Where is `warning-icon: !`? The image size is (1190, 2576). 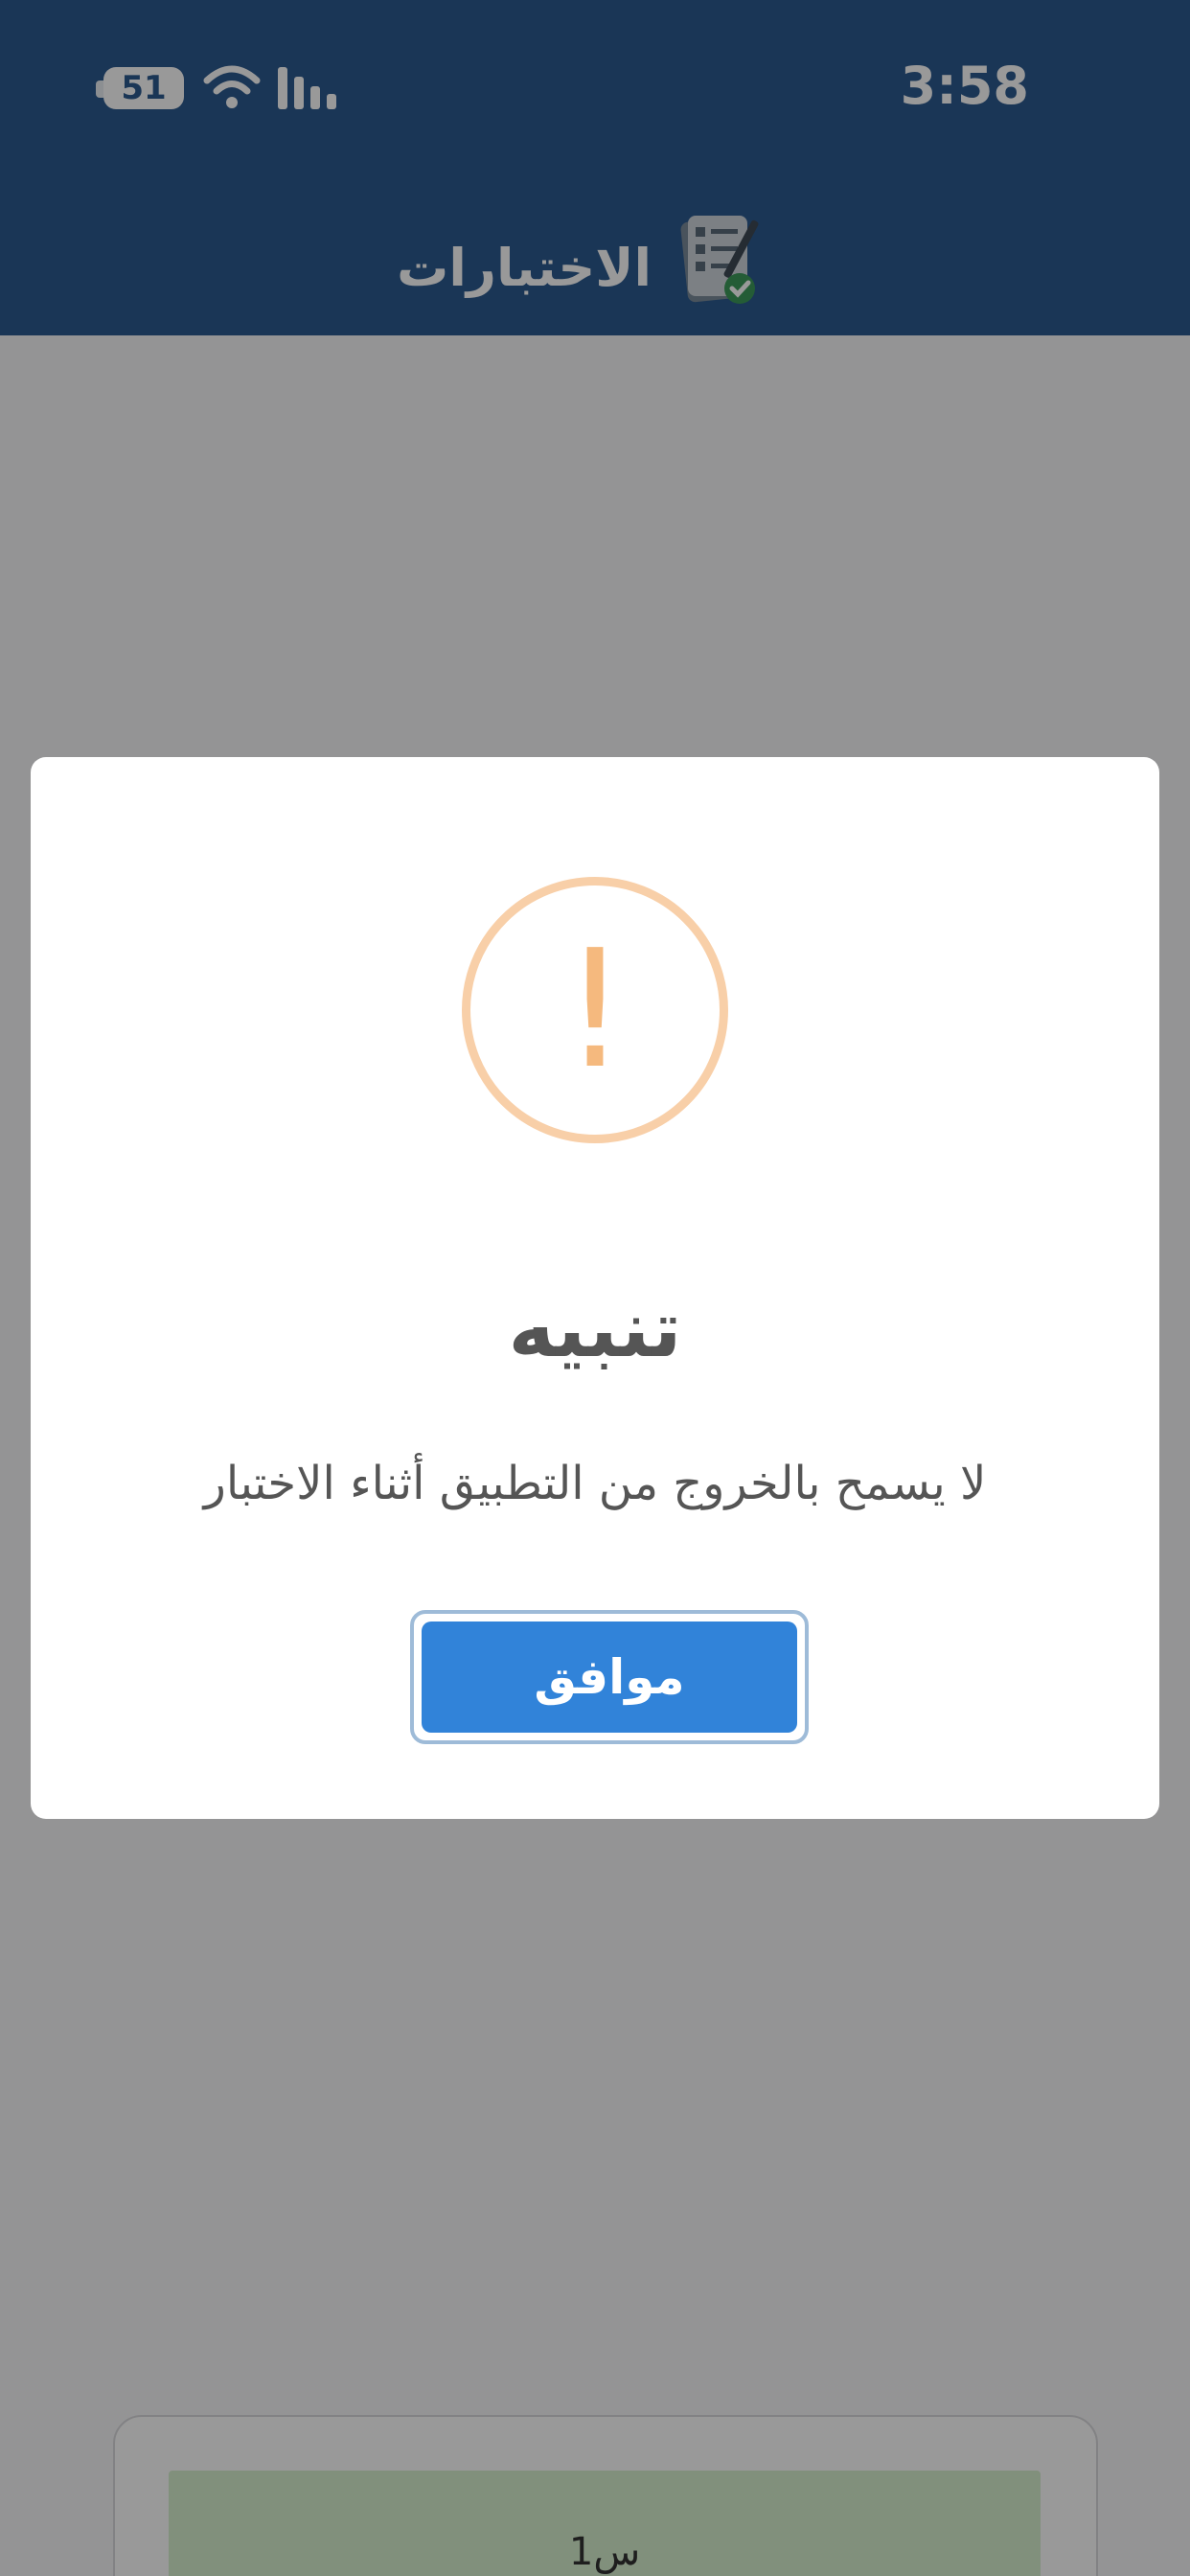
warning-icon: ! is located at coordinates (595, 1010).